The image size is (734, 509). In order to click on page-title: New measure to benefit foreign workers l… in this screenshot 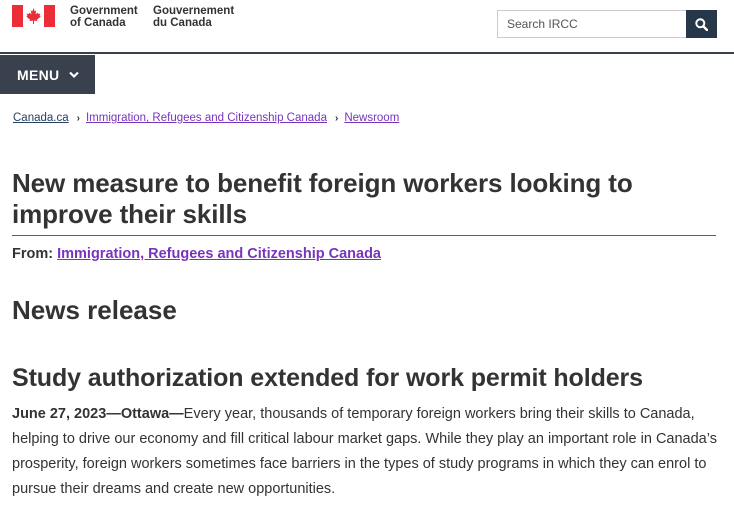, I will do `click(364, 202)`.